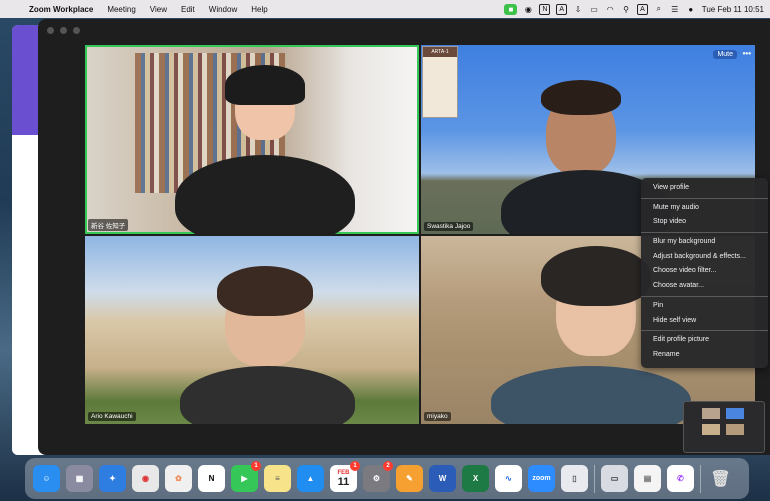  I want to click on battery-icon: ▭, so click(594, 9).